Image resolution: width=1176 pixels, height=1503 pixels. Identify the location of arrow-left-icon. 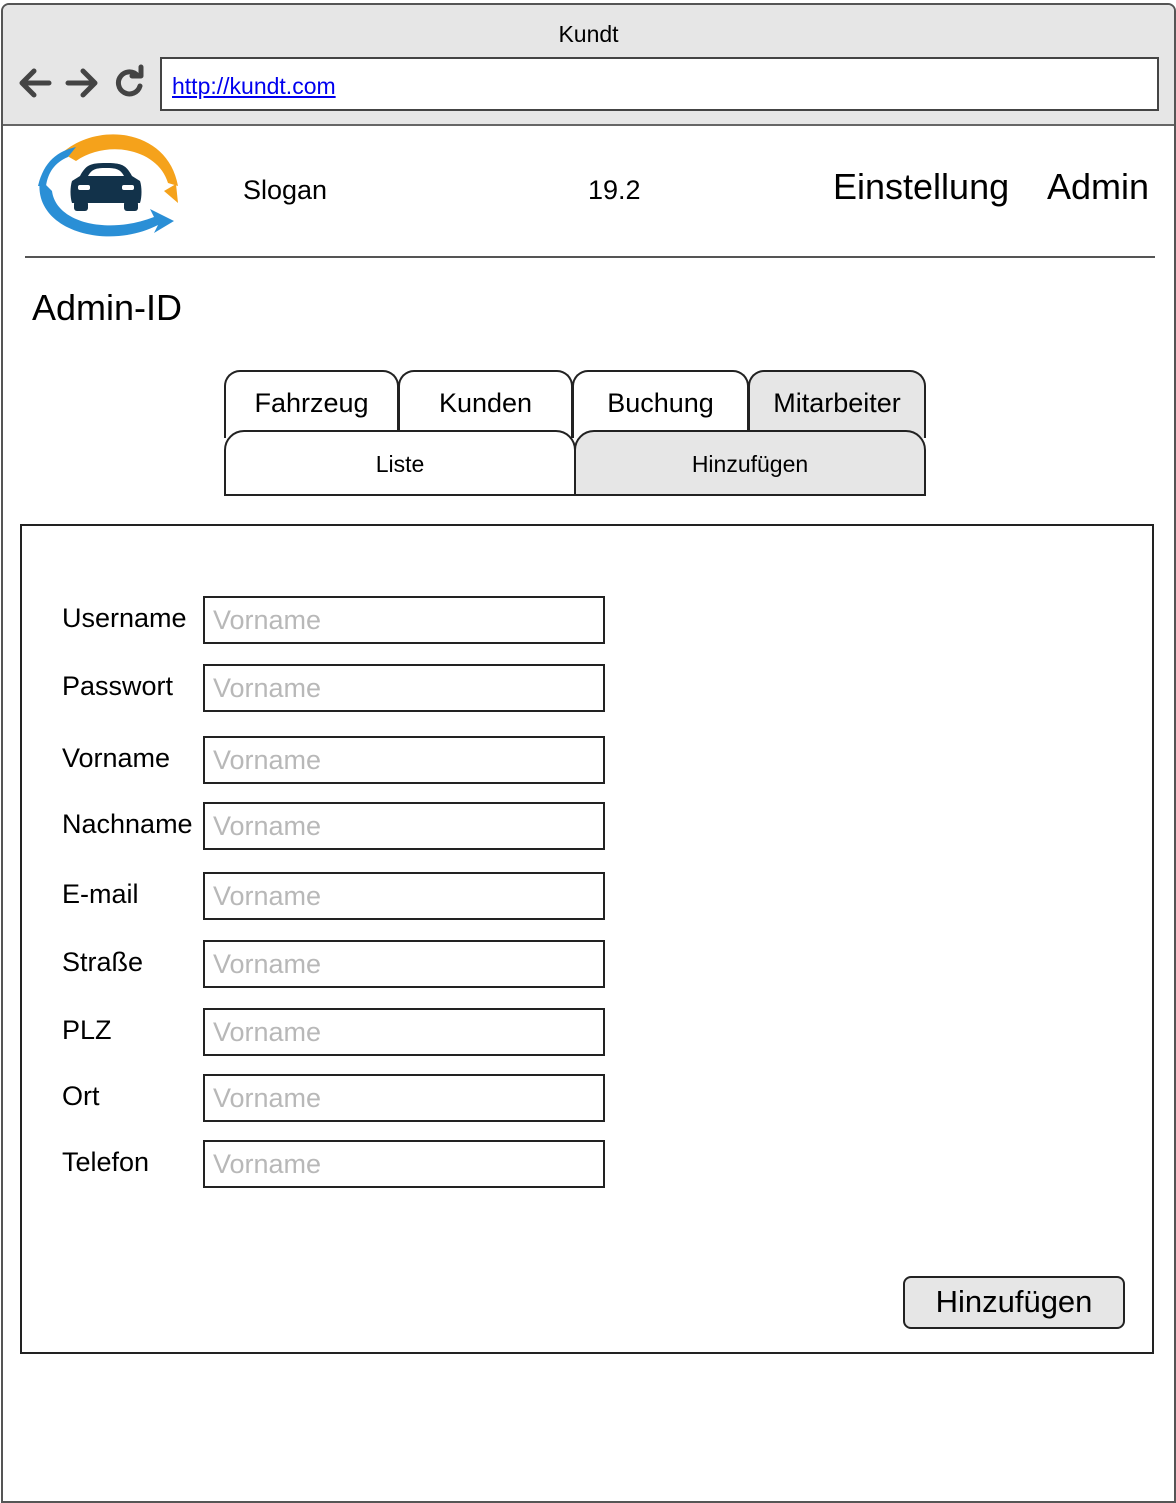
(35, 83).